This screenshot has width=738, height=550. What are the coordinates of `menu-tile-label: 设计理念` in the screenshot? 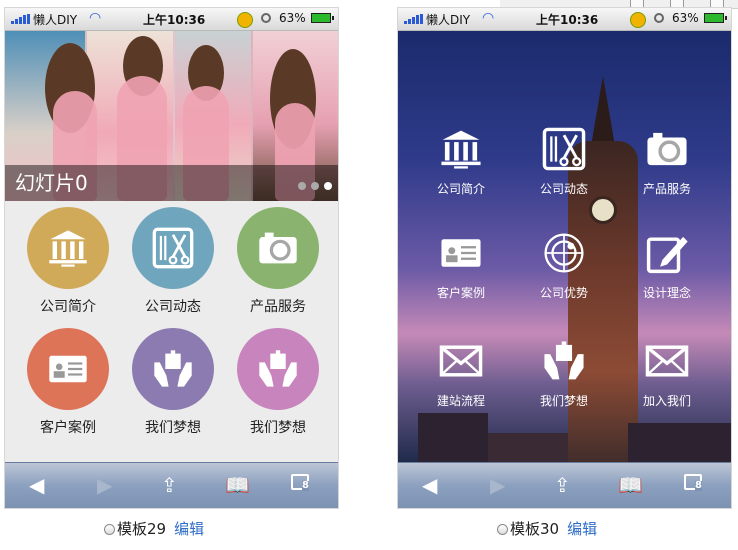 It's located at (666, 293).